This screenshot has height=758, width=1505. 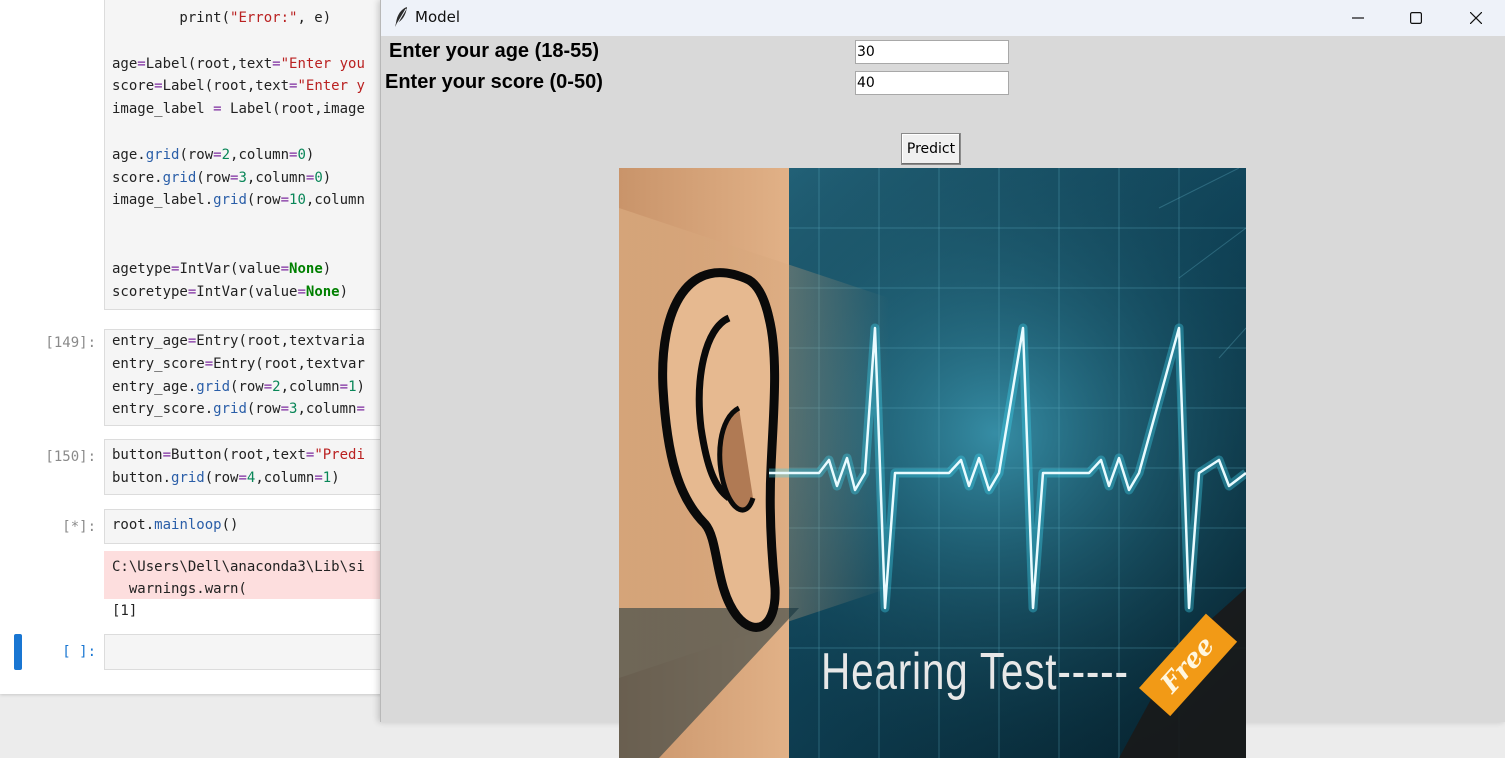 I want to click on code-token: 1, so click(x=327, y=477).